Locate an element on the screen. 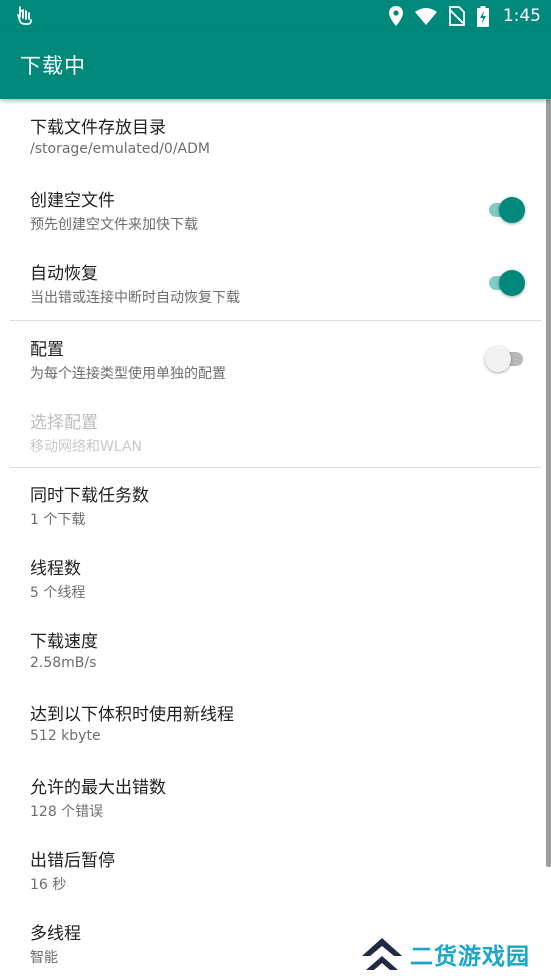 This screenshot has height=979, width=551. setting-create-empty-file: 创建空文件 预先创建空文件来加快下载 is located at coordinates (275, 208).